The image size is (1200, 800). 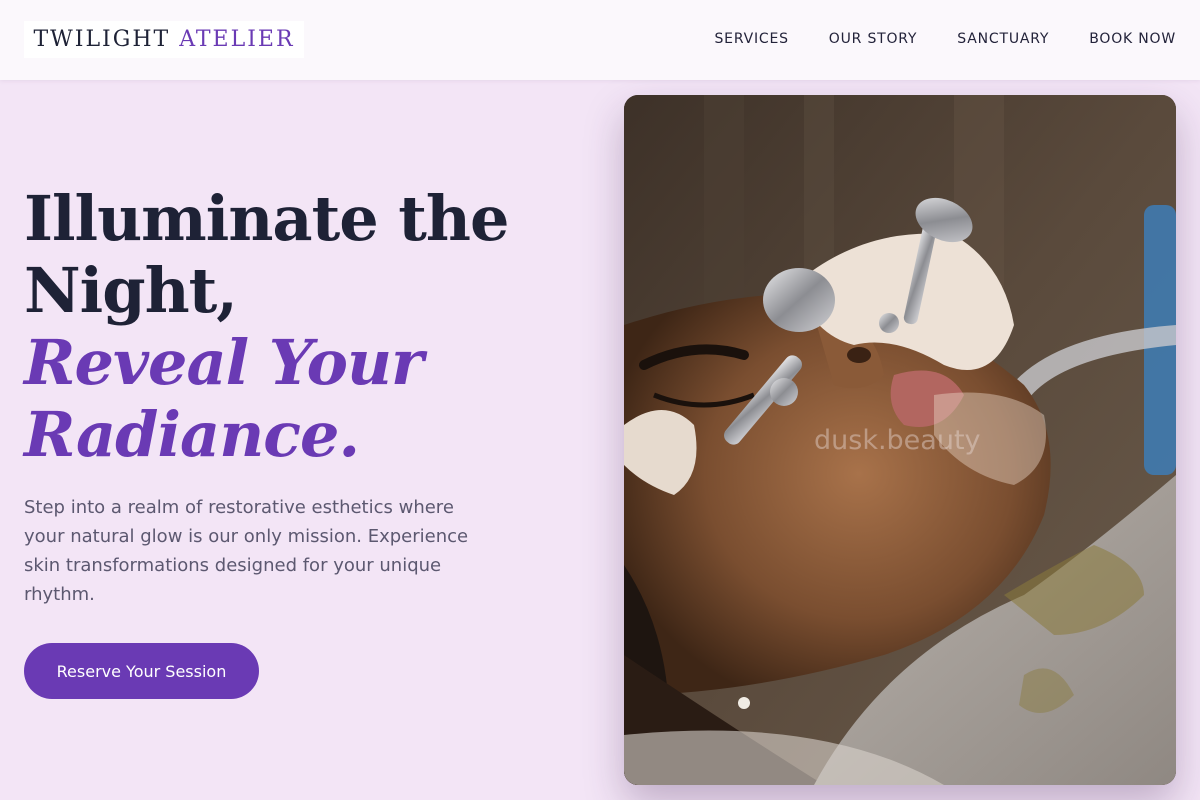 What do you see at coordinates (1003, 39) in the screenshot?
I see `nav-item-sanctuary: SANCTUARY` at bounding box center [1003, 39].